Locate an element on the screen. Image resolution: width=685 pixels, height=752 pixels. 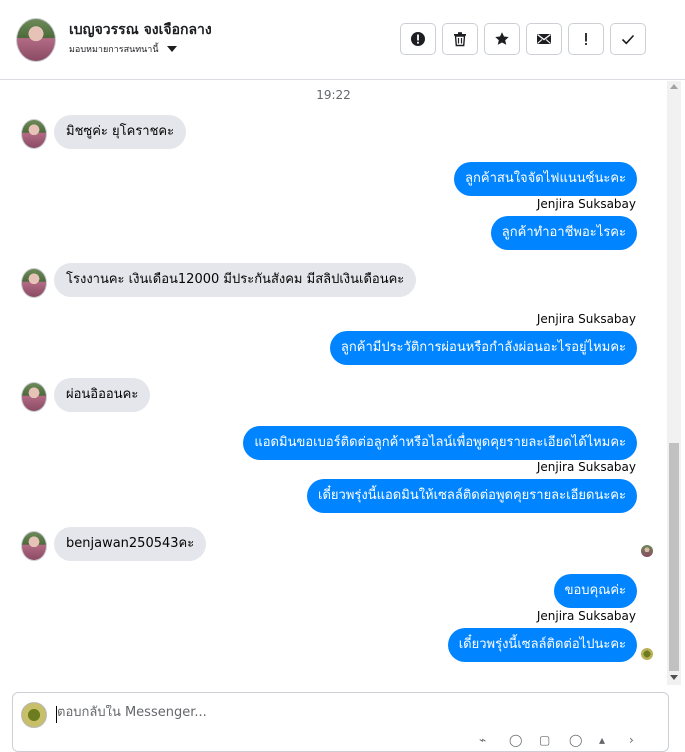
like-icon: ▴ is located at coordinates (606, 740).